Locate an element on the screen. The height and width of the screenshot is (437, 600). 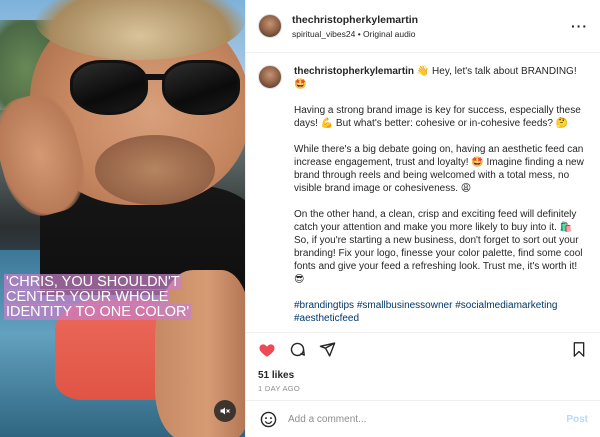
comment-button is located at coordinates (297, 350).